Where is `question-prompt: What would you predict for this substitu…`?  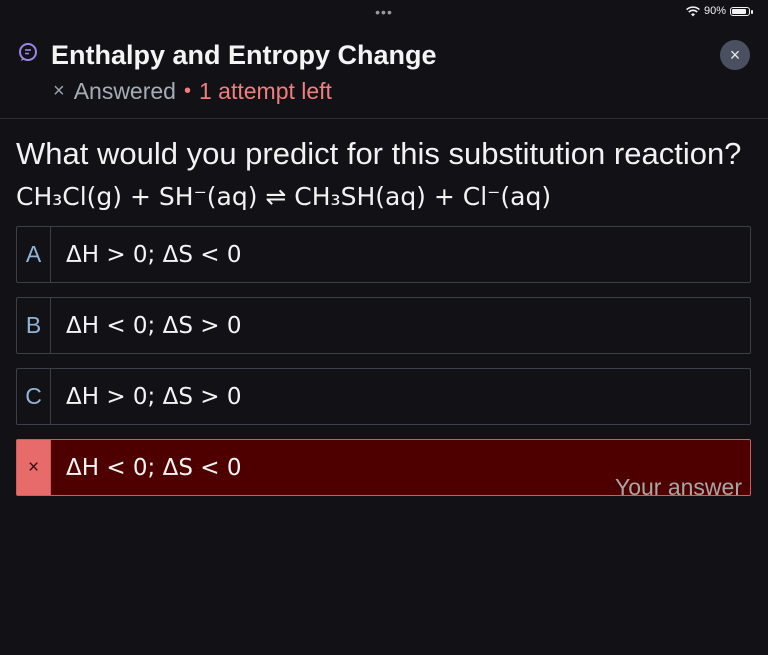
question-prompt: What would you predict for this substitu… is located at coordinates (384, 175).